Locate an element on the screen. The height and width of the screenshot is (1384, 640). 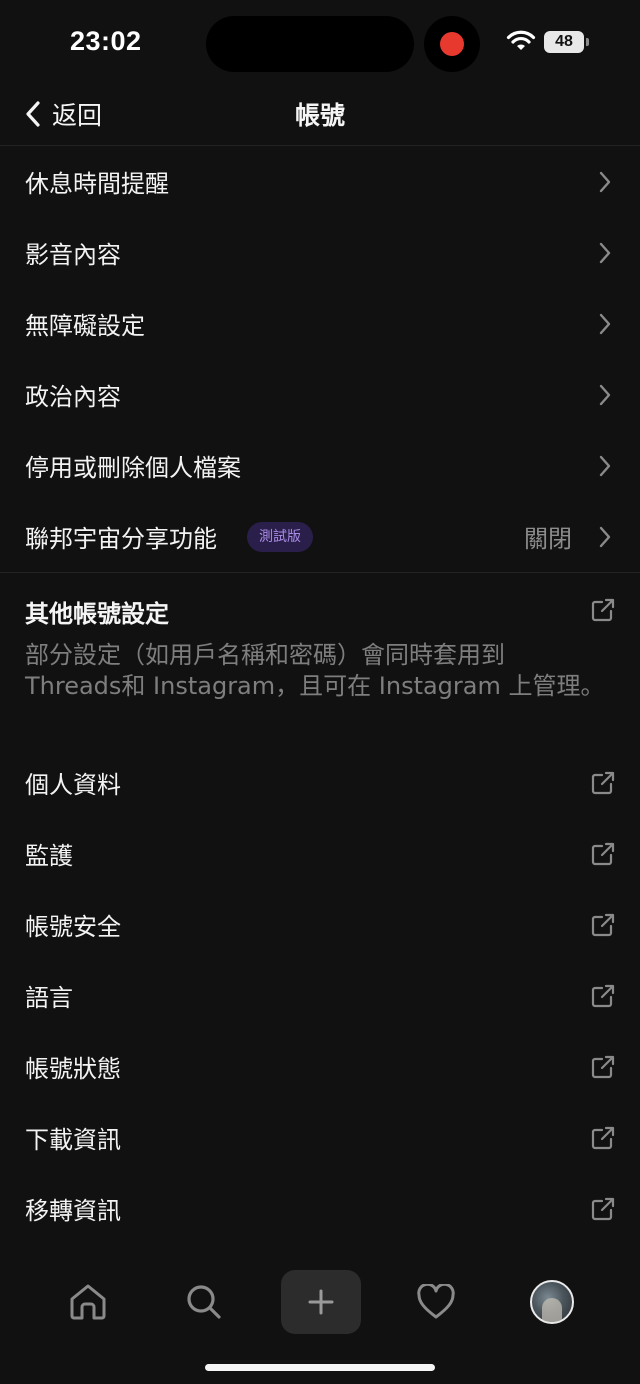
settings-item-account-security: 帳號安全 is located at coordinates (320, 924).